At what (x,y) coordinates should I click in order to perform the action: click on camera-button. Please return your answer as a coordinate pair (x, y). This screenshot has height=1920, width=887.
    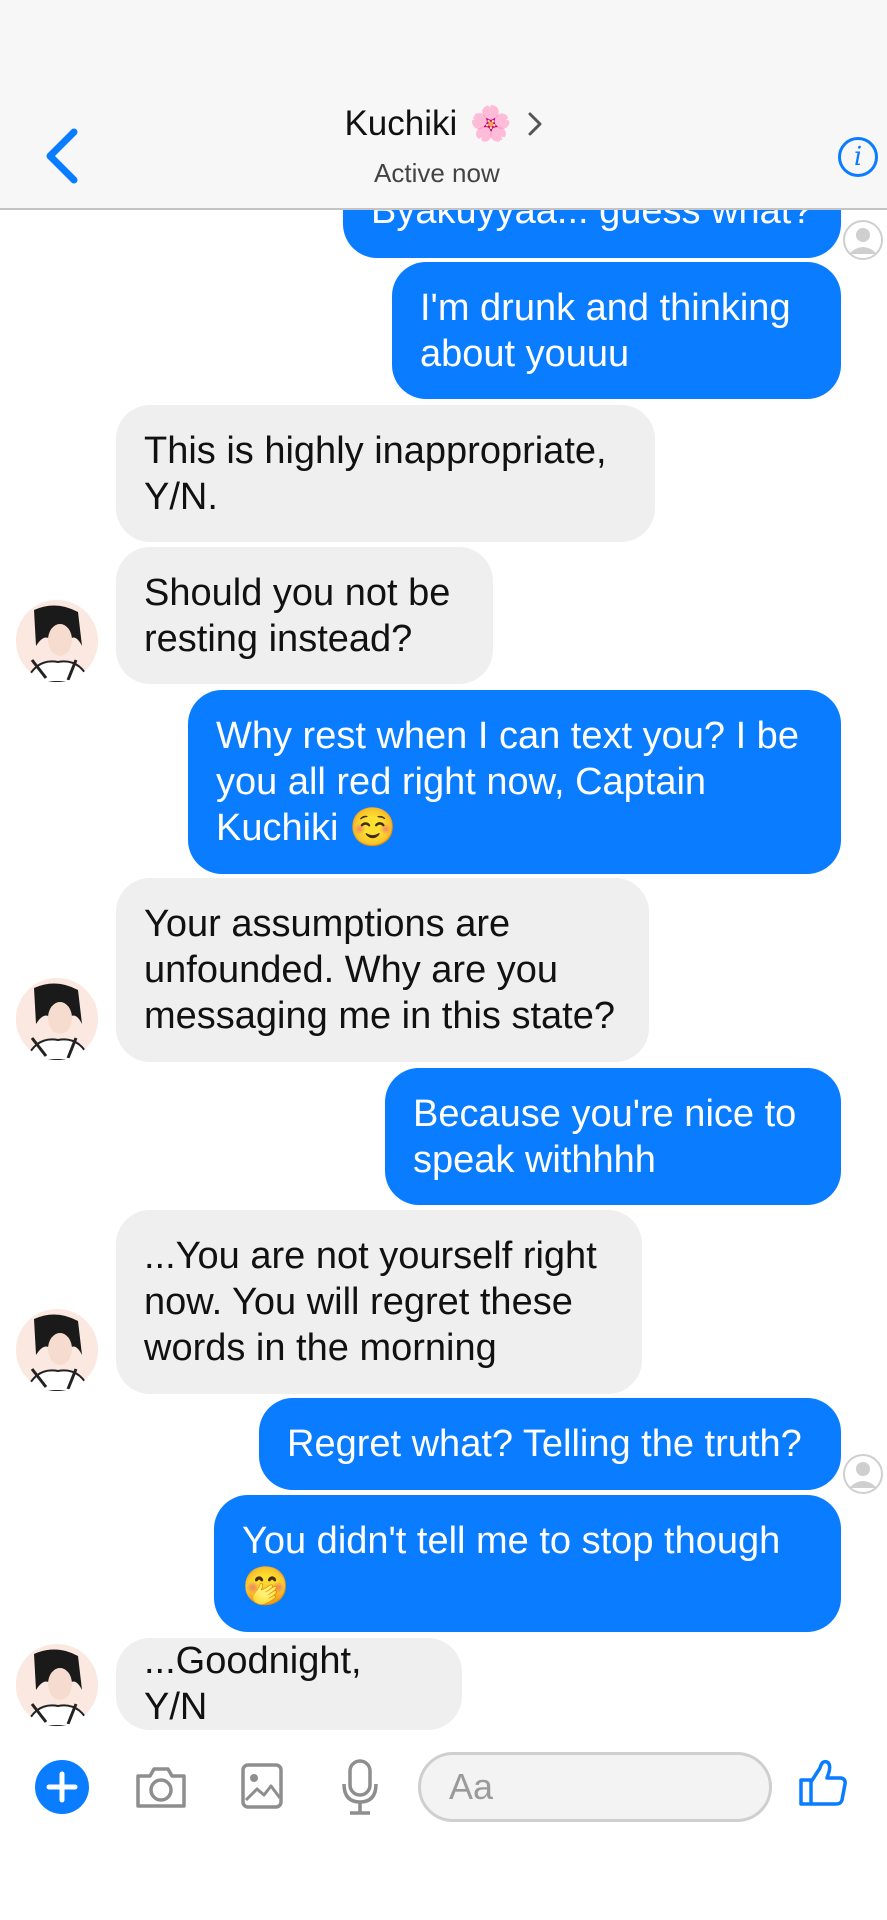
    Looking at the image, I should click on (161, 1789).